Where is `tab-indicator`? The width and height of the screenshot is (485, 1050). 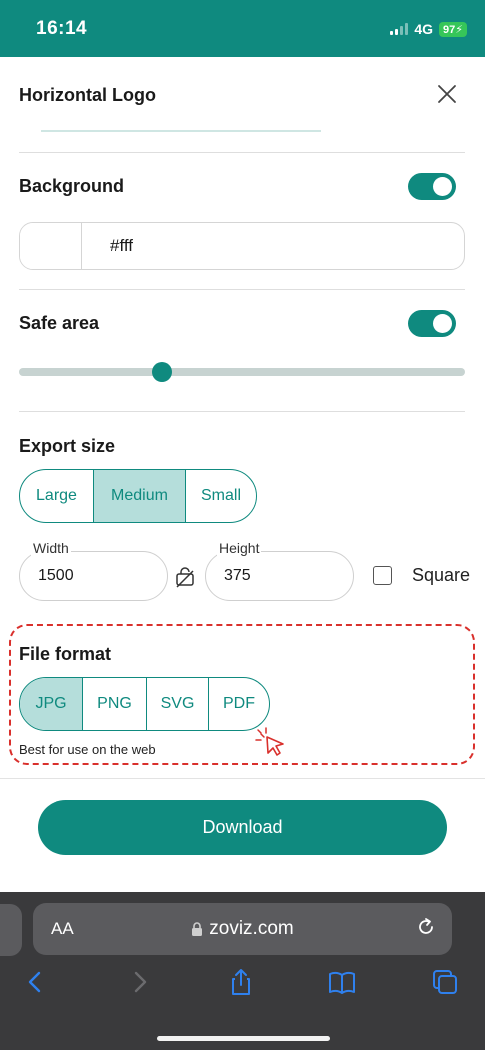
tab-indicator is located at coordinates (181, 131).